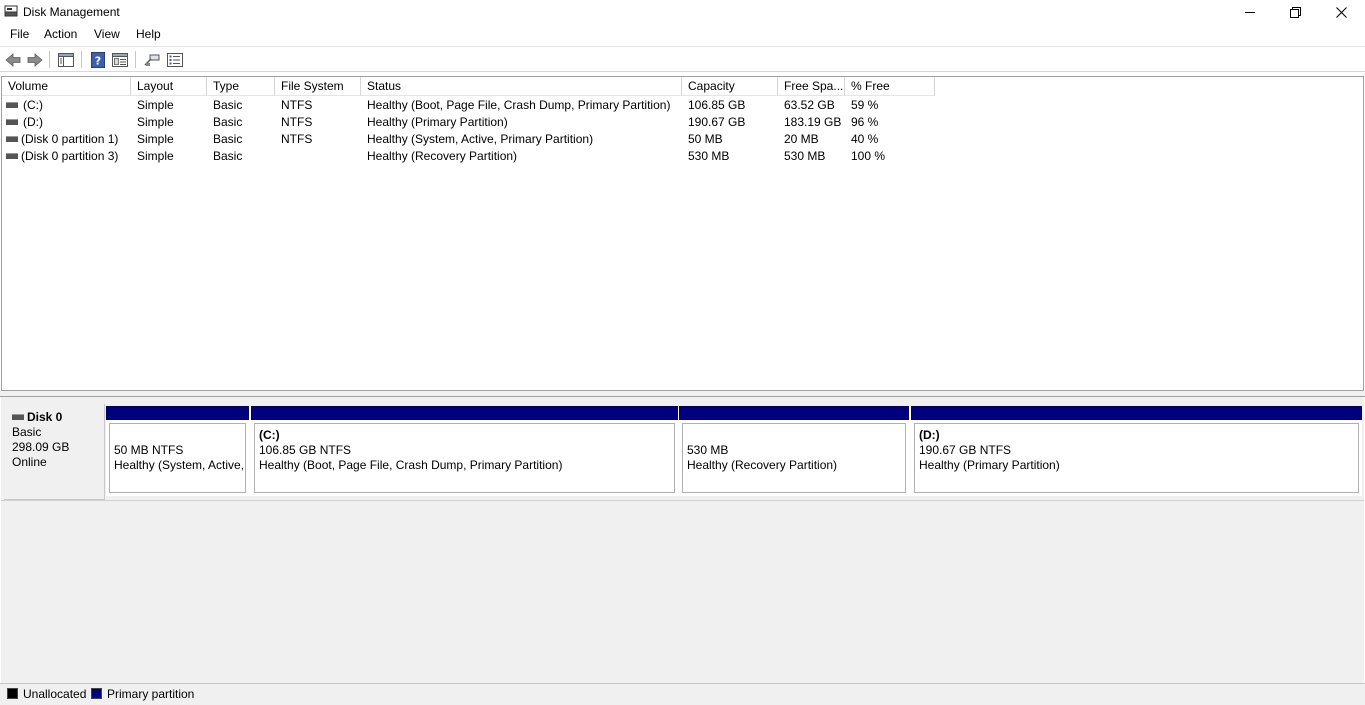 This screenshot has height=705, width=1365. Describe the element at coordinates (55, 694) in the screenshot. I see `legend-unallocated-label: Unallocated` at that location.